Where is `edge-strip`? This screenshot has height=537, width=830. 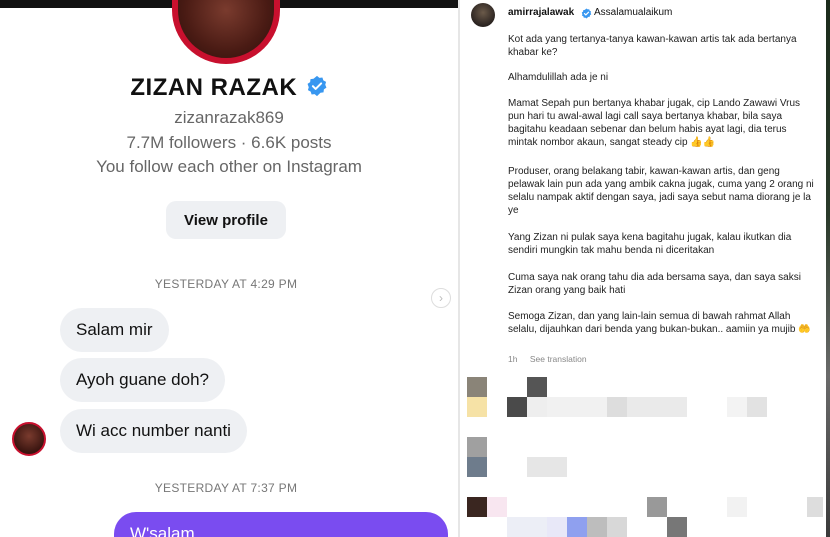
edge-strip is located at coordinates (828, 268).